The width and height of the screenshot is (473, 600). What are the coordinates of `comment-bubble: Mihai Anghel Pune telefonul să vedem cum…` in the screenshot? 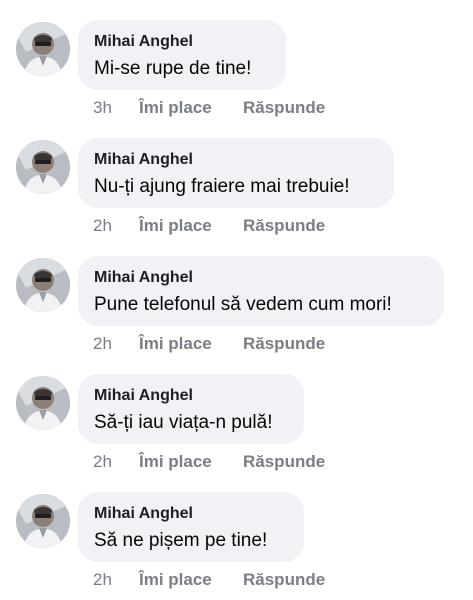 It's located at (261, 291).